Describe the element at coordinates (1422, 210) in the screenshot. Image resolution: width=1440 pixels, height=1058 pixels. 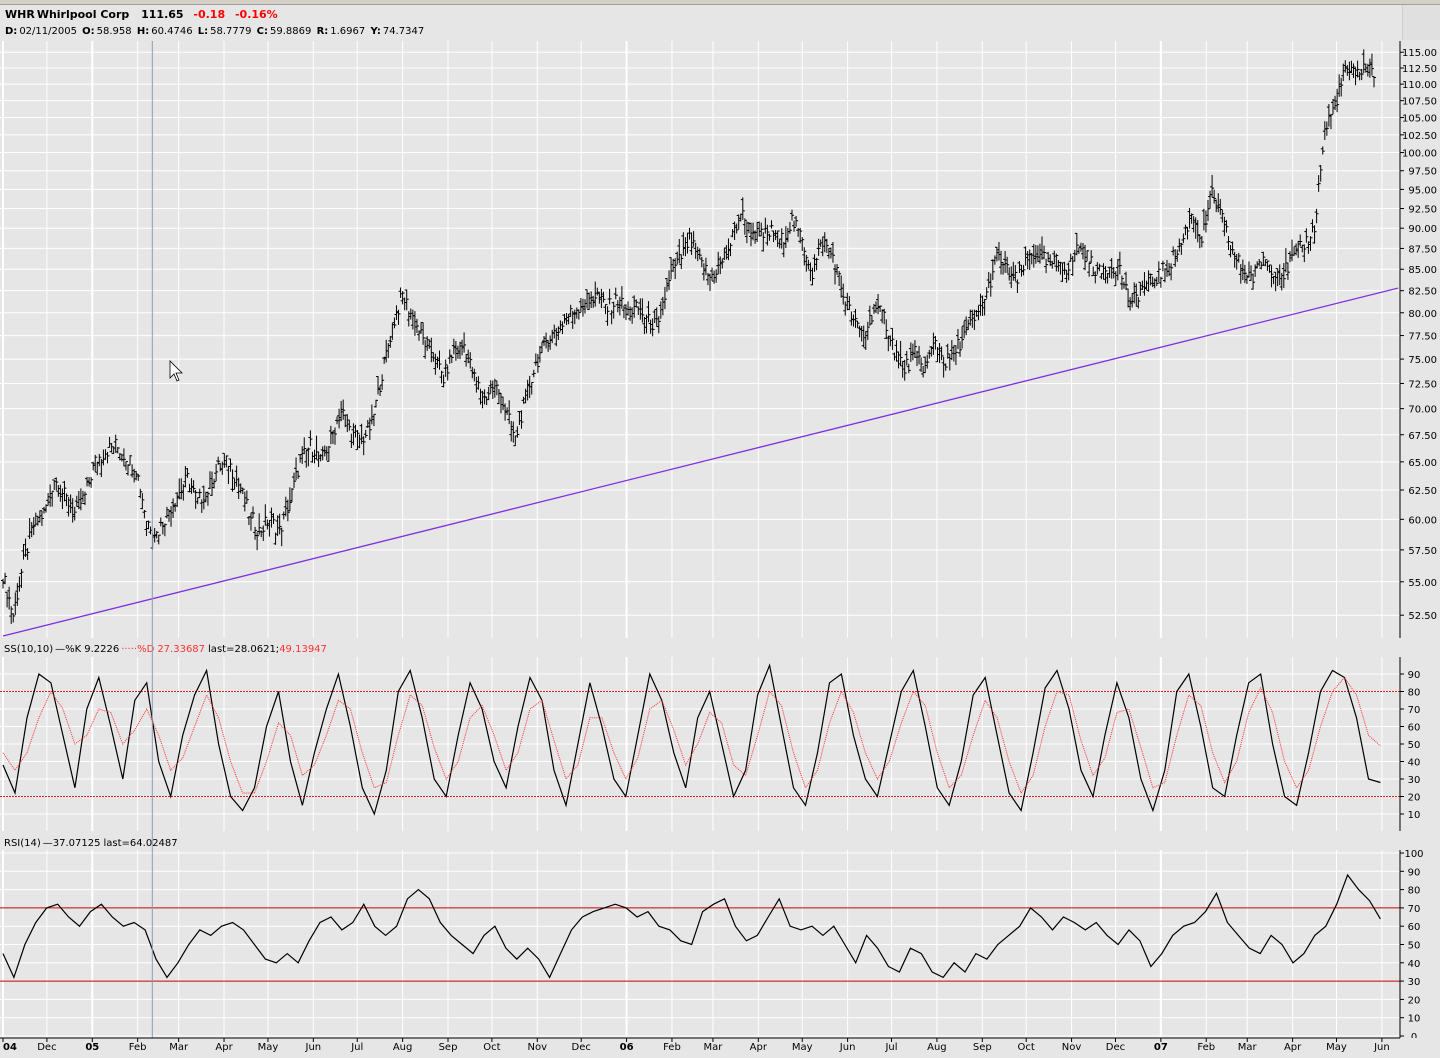
I see `price-tick-label: 92.50` at that location.